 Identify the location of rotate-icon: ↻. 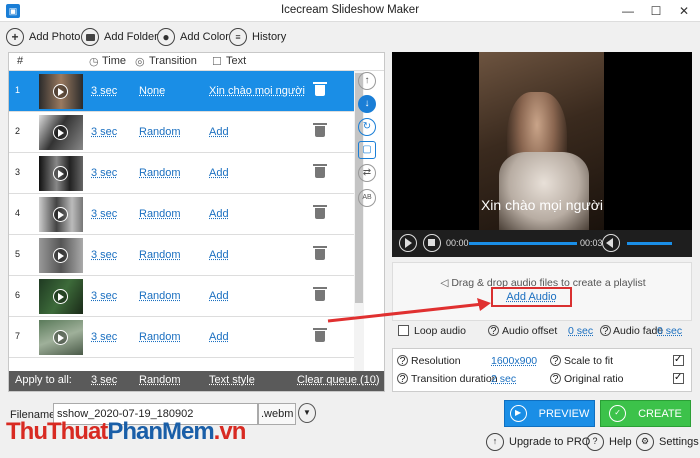
(367, 127).